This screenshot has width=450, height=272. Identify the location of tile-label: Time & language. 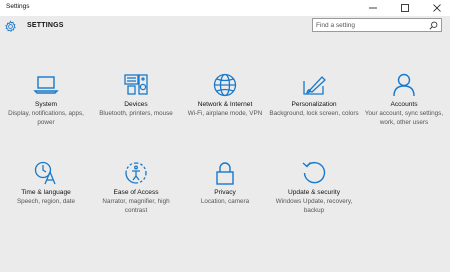
(46, 192).